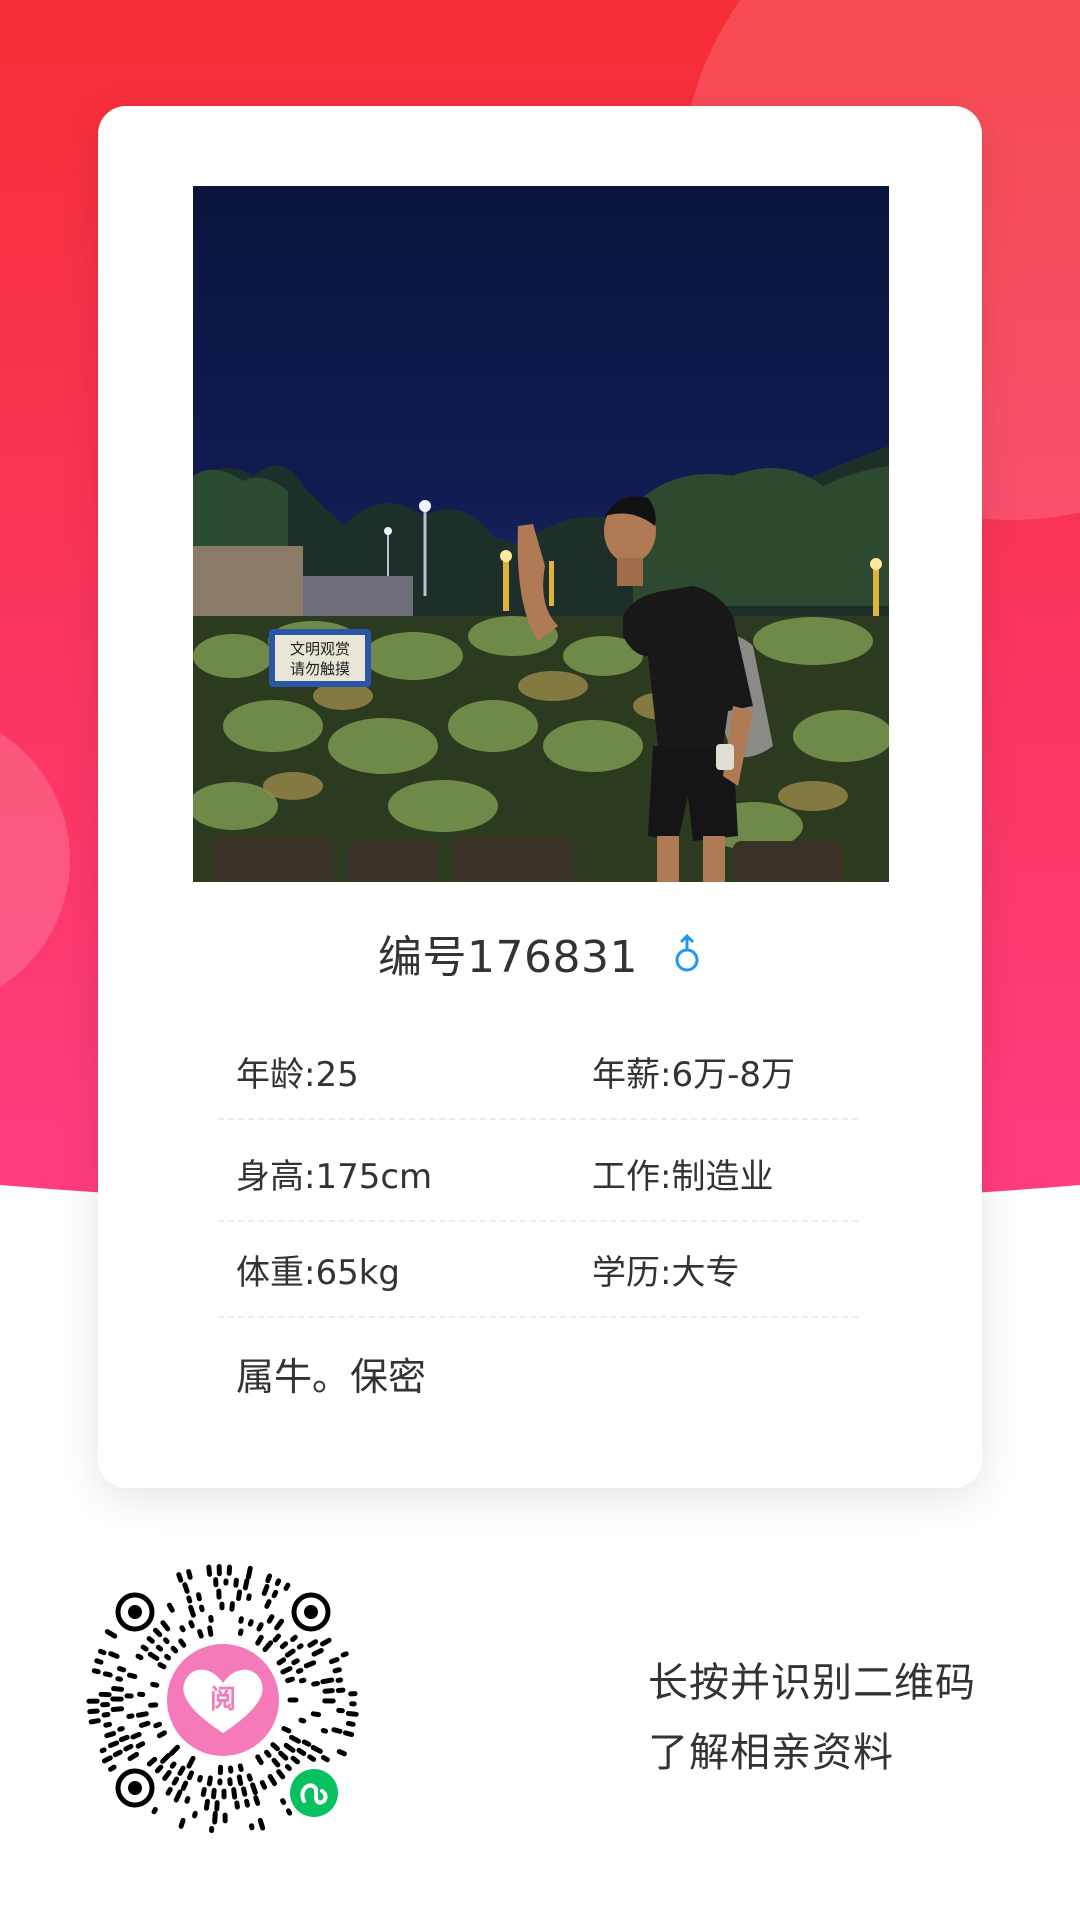 The image size is (1080, 1921). I want to click on photo-sign-line2: 请勿触摸, so click(320, 669).